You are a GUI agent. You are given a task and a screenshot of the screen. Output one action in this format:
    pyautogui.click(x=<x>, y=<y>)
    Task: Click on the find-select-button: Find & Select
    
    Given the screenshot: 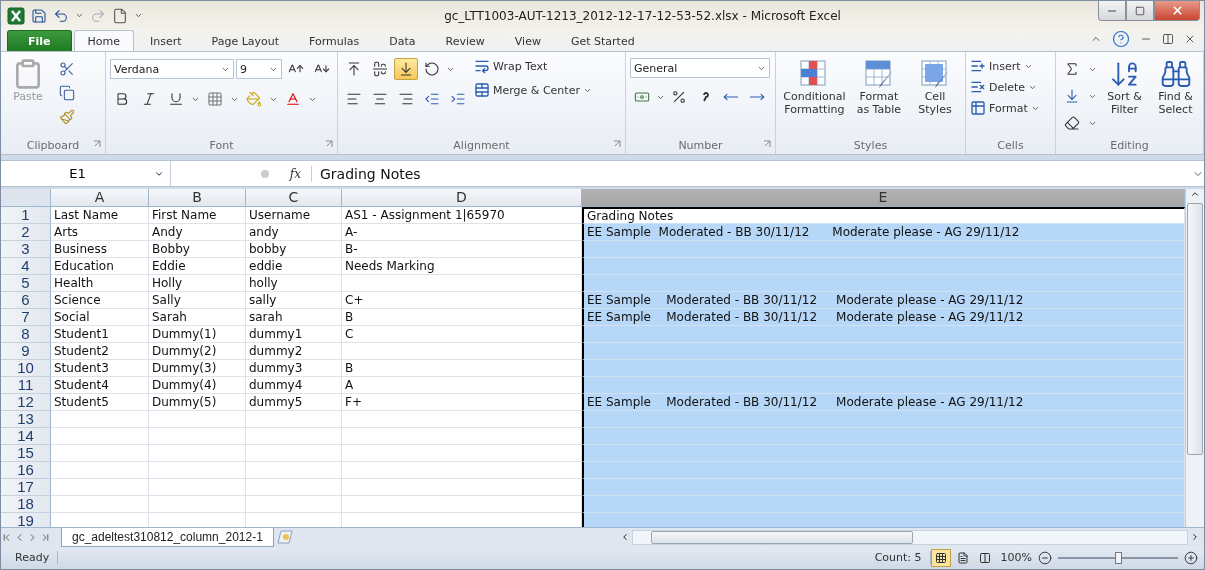 What is the action you would take?
    pyautogui.click(x=1175, y=98)
    